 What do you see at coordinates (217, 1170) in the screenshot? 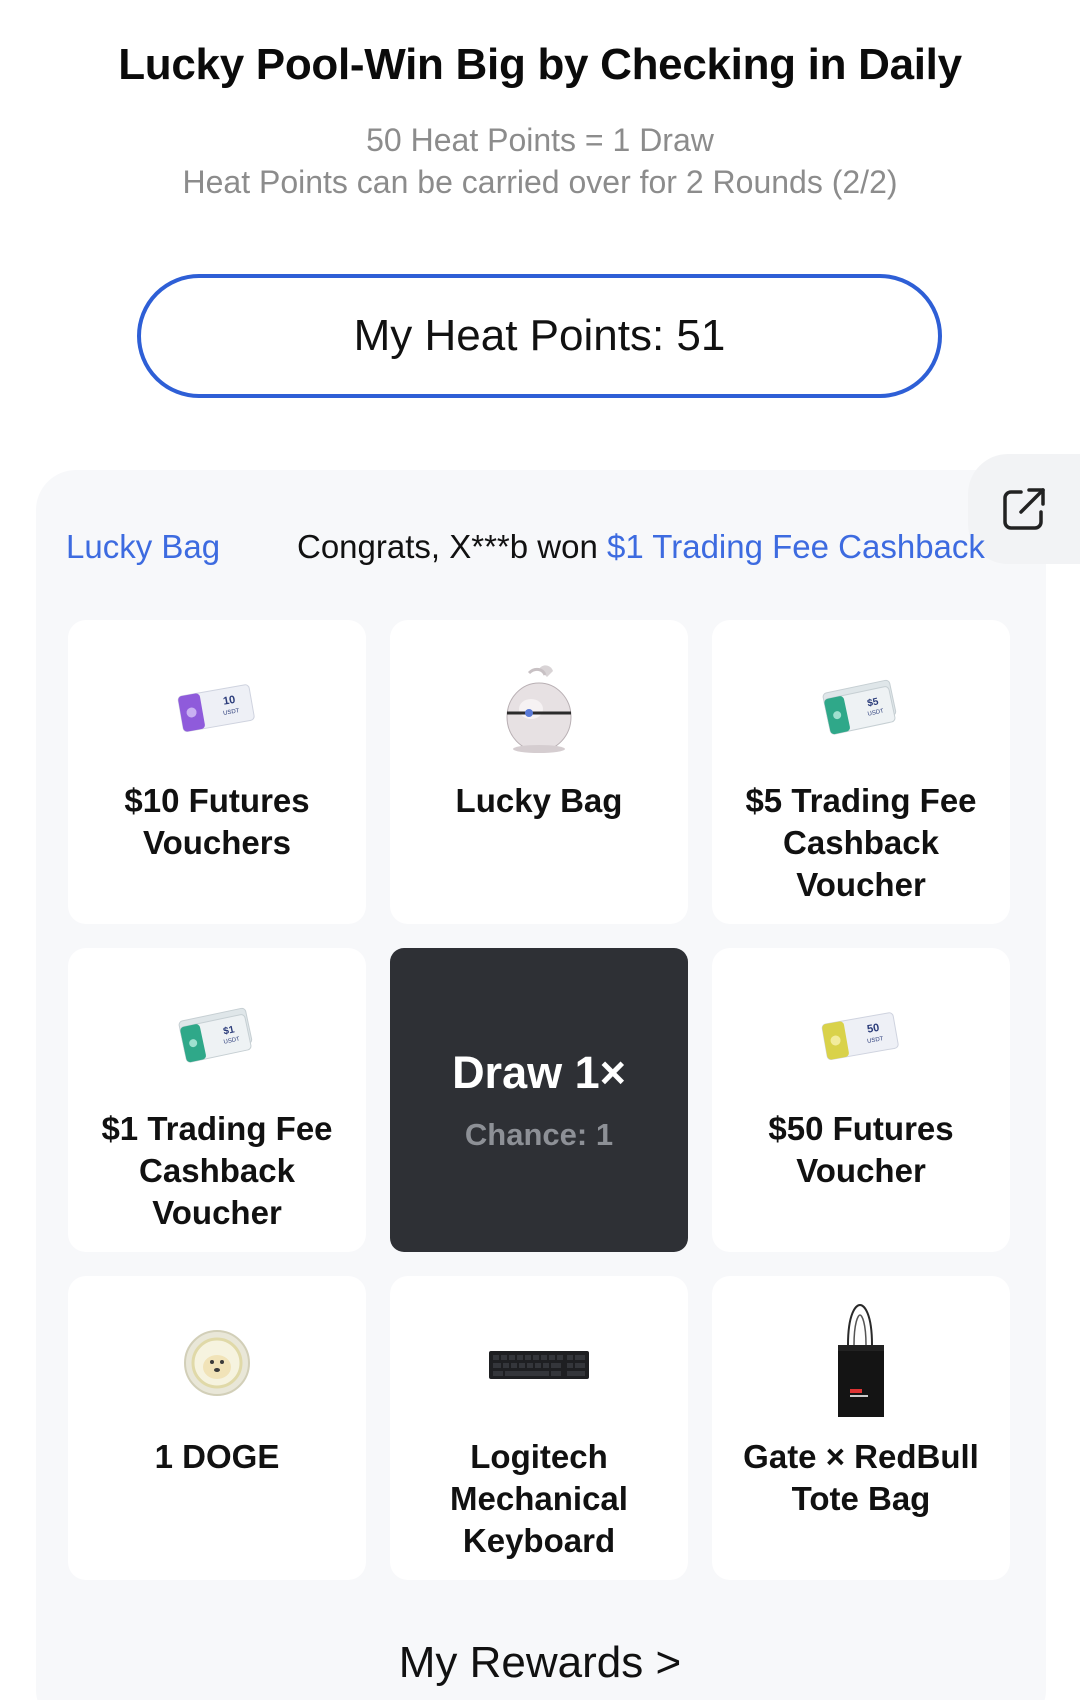
I see `prize-label: $1 Trading Fee Cashback Voucher` at bounding box center [217, 1170].